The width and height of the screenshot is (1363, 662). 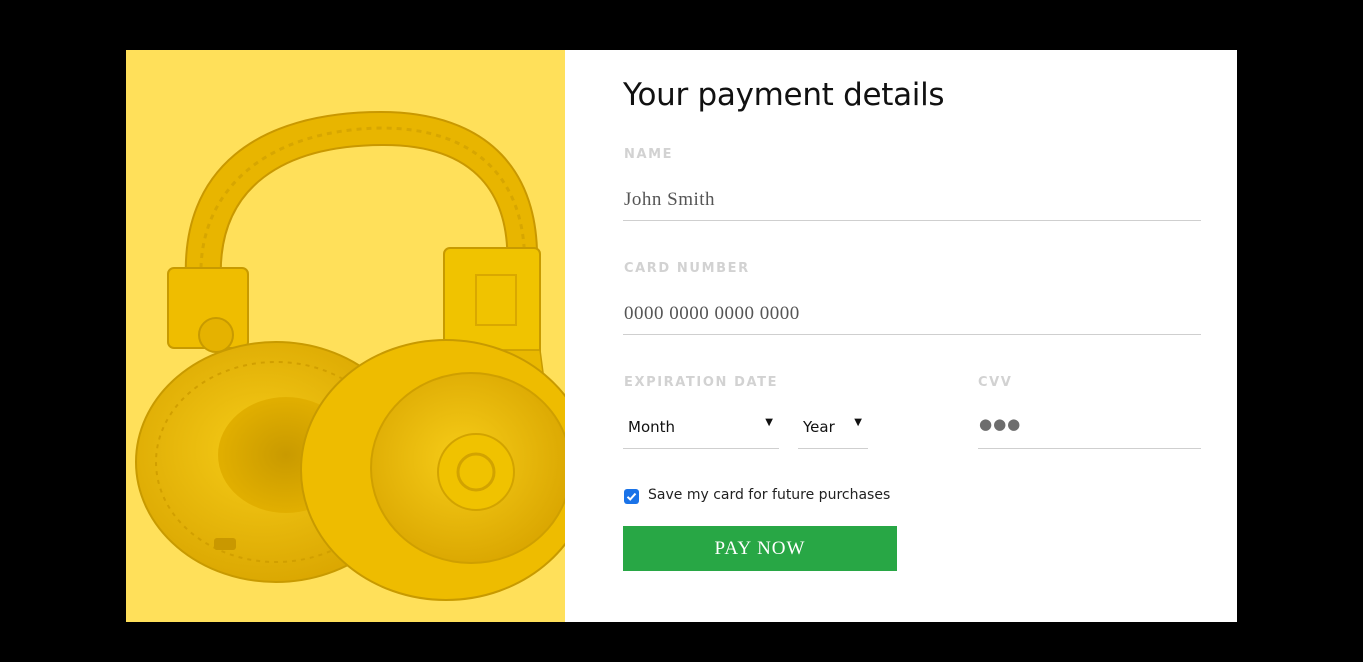 I want to click on month-select: Month ▼, so click(x=701, y=430).